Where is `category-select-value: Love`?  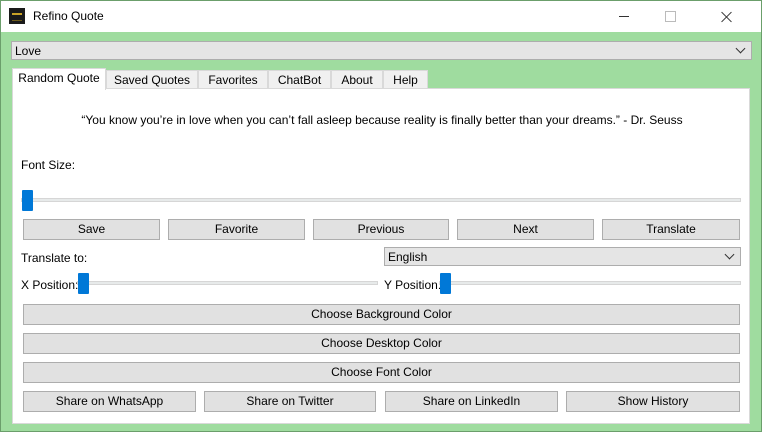
category-select-value: Love is located at coordinates (28, 51).